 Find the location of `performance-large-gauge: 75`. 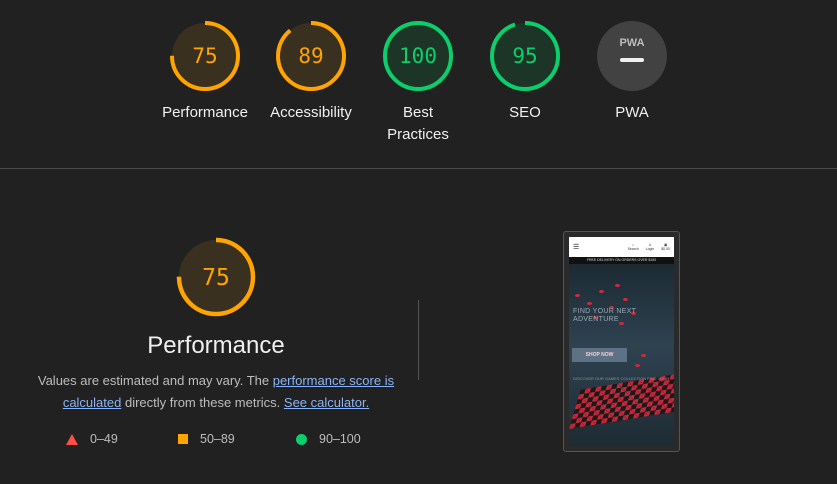

performance-large-gauge: 75 is located at coordinates (216, 277).